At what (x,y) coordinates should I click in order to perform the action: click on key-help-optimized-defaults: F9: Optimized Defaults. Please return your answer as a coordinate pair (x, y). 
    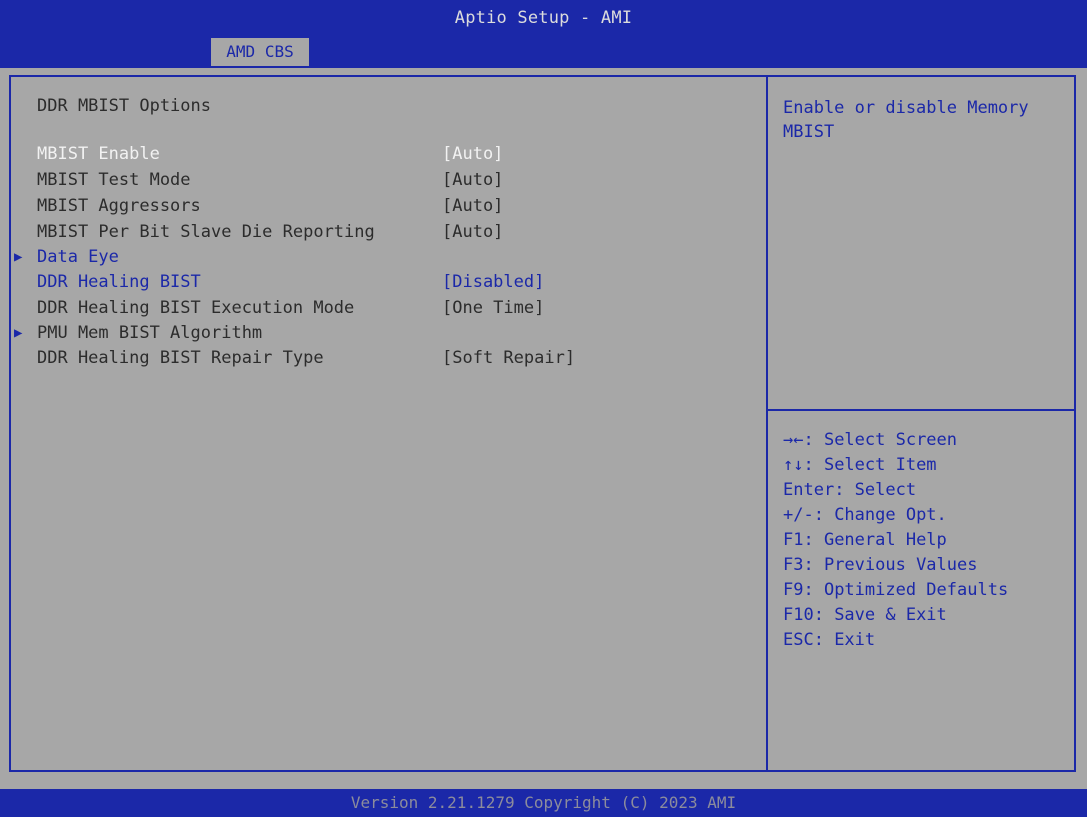
    Looking at the image, I should click on (896, 590).